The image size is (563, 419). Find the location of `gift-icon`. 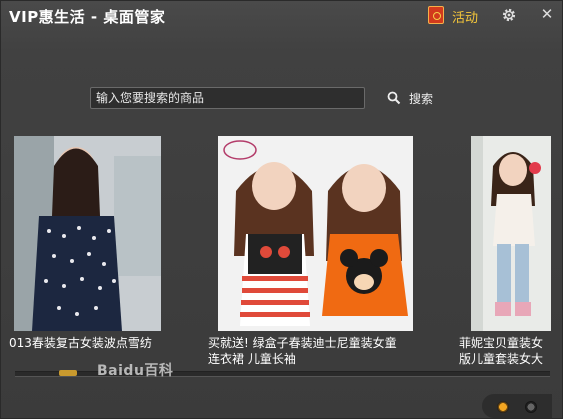

gift-icon is located at coordinates (436, 15).